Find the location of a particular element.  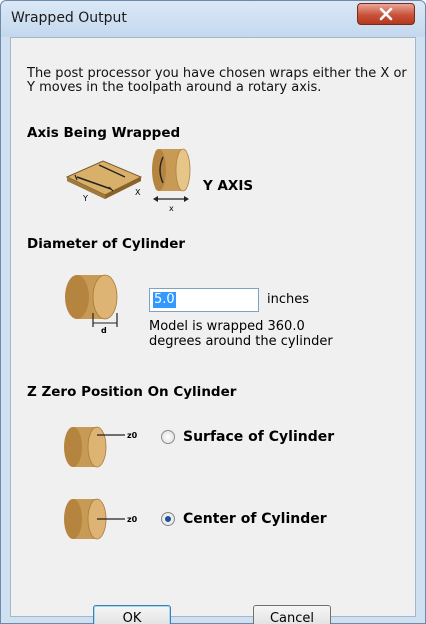

center-radio-label: Center of Cylinder is located at coordinates (255, 519).